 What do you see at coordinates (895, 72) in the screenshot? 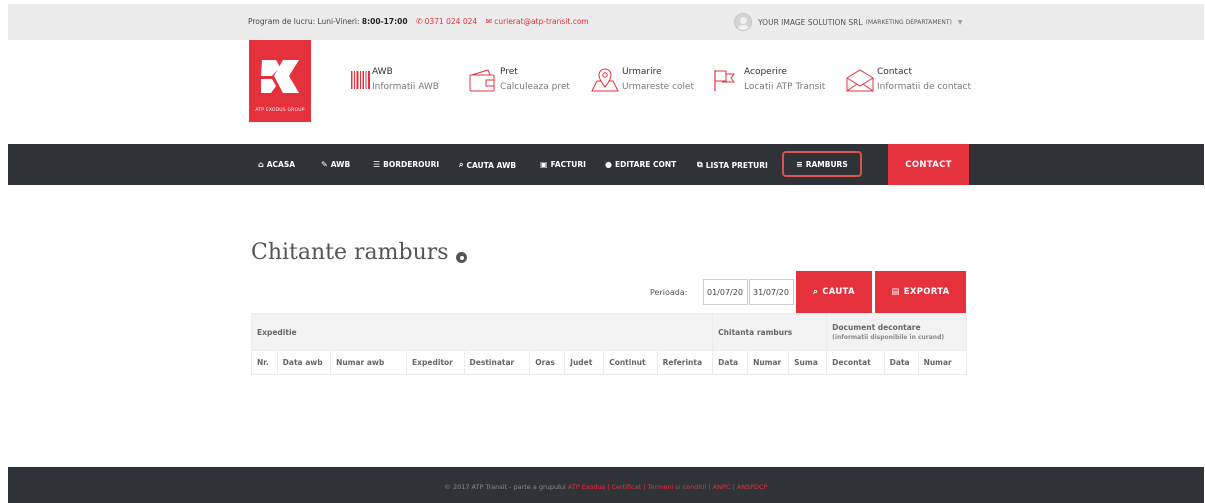
I see `header-item-title: Contact` at bounding box center [895, 72].